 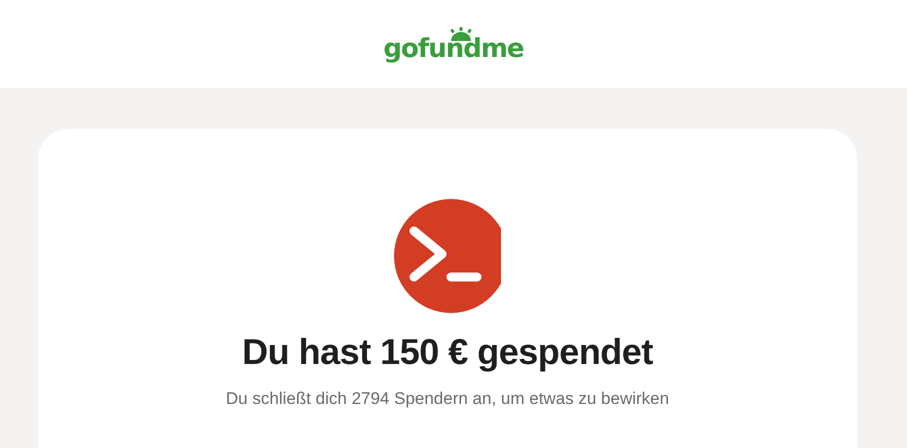 I want to click on donation-title: Du hast 150 € gespendet, so click(x=447, y=352).